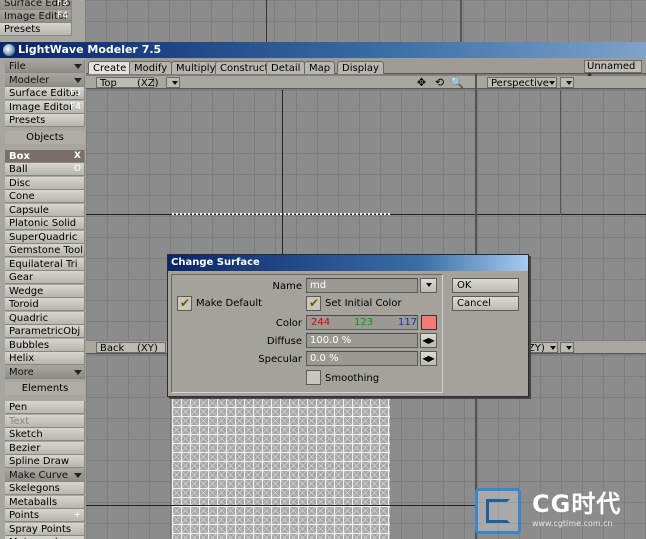  Describe the element at coordinates (45, 137) in the screenshot. I see `section-header: Objects` at that location.